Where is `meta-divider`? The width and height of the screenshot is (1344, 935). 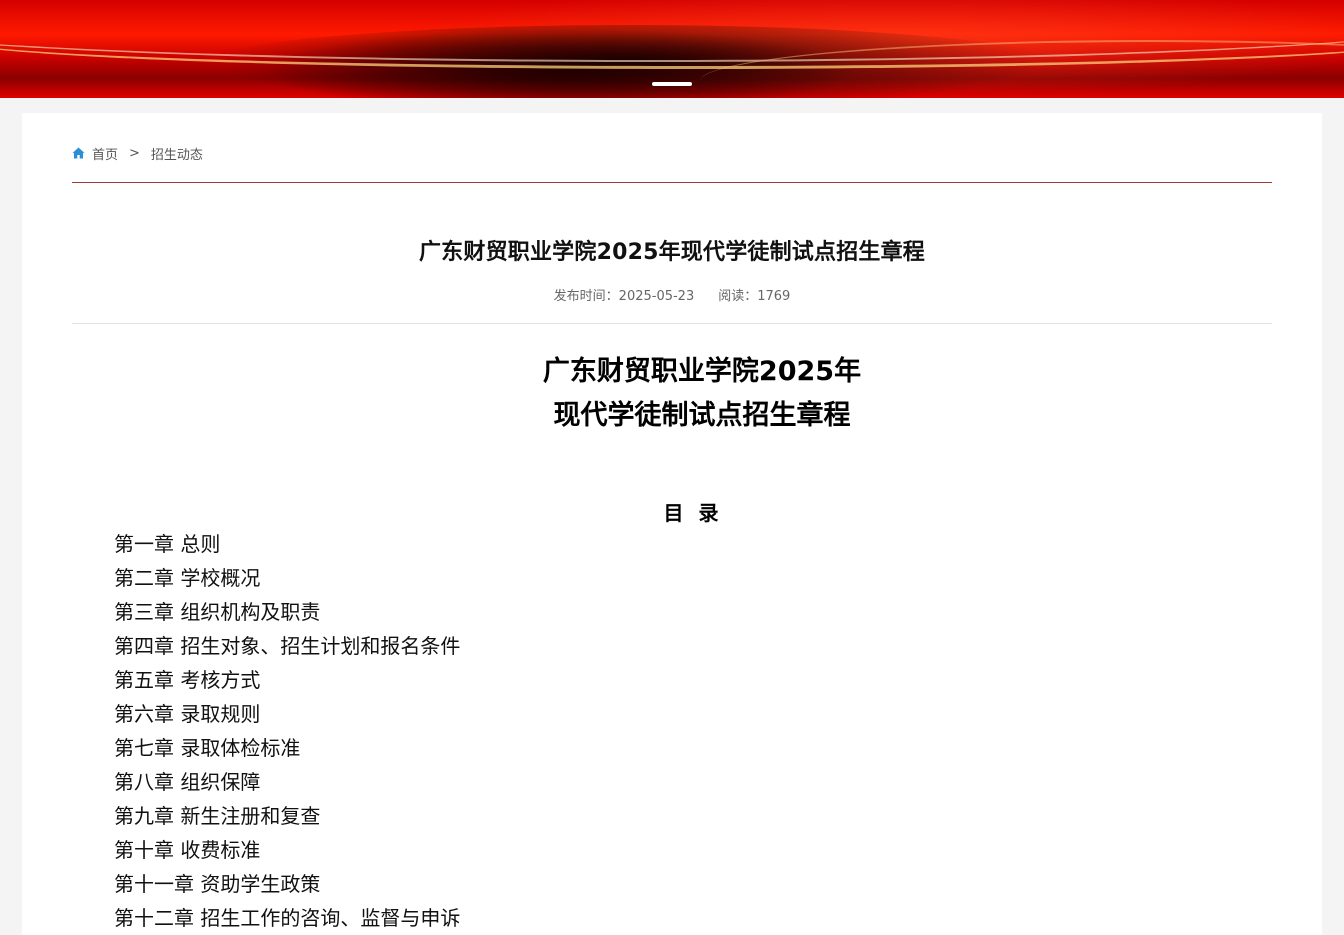
meta-divider is located at coordinates (672, 323).